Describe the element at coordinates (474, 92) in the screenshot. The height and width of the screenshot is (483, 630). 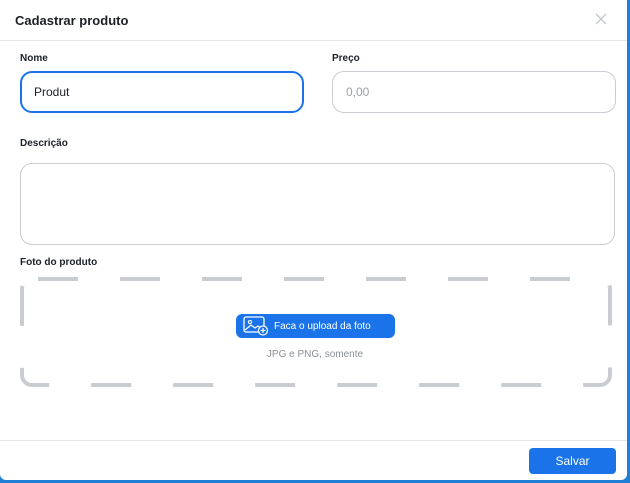
I see `price-input` at that location.